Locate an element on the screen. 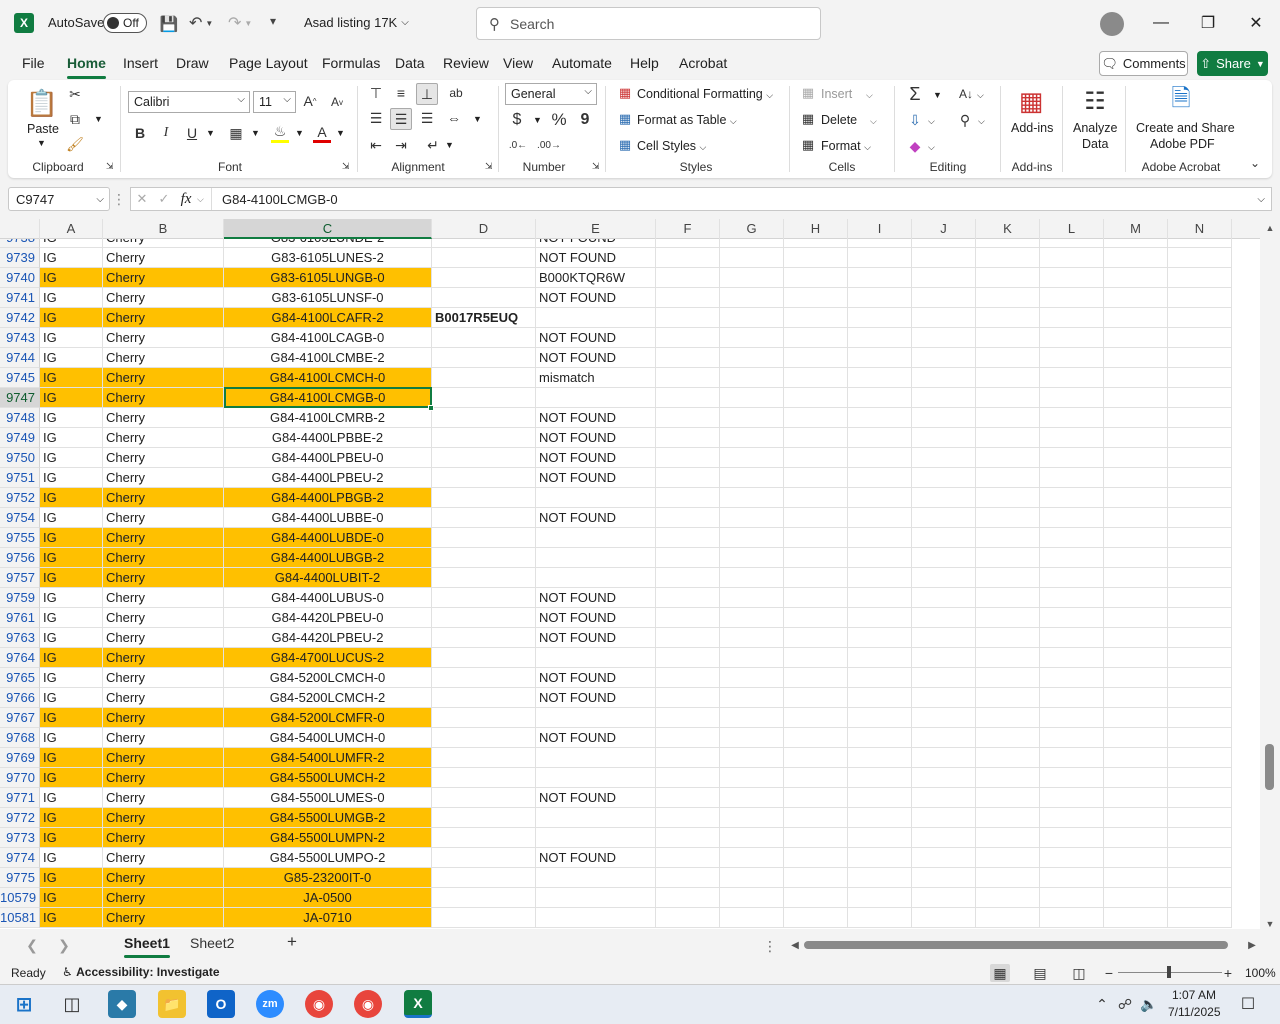  column-header: A is located at coordinates (71, 229).